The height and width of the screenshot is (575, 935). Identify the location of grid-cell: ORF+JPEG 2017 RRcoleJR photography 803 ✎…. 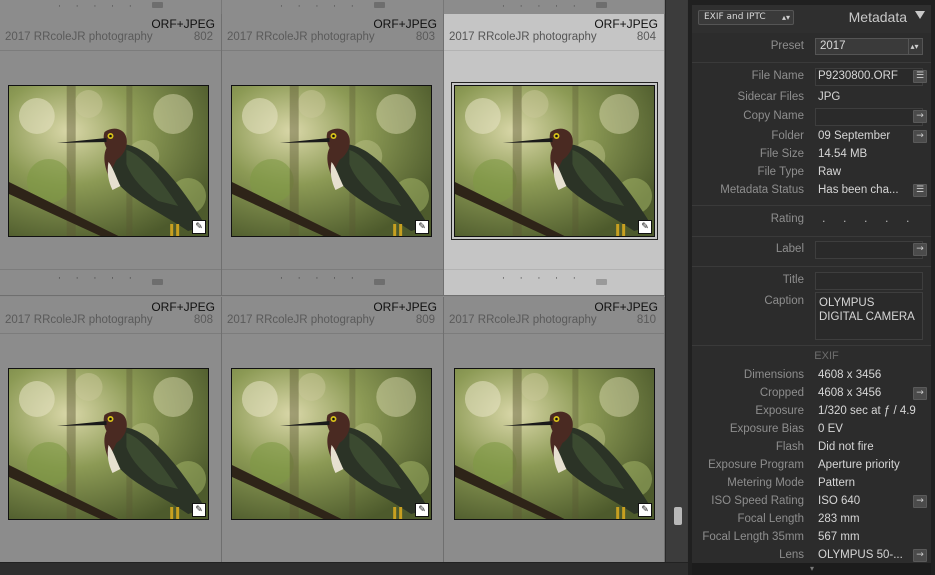
(333, 155).